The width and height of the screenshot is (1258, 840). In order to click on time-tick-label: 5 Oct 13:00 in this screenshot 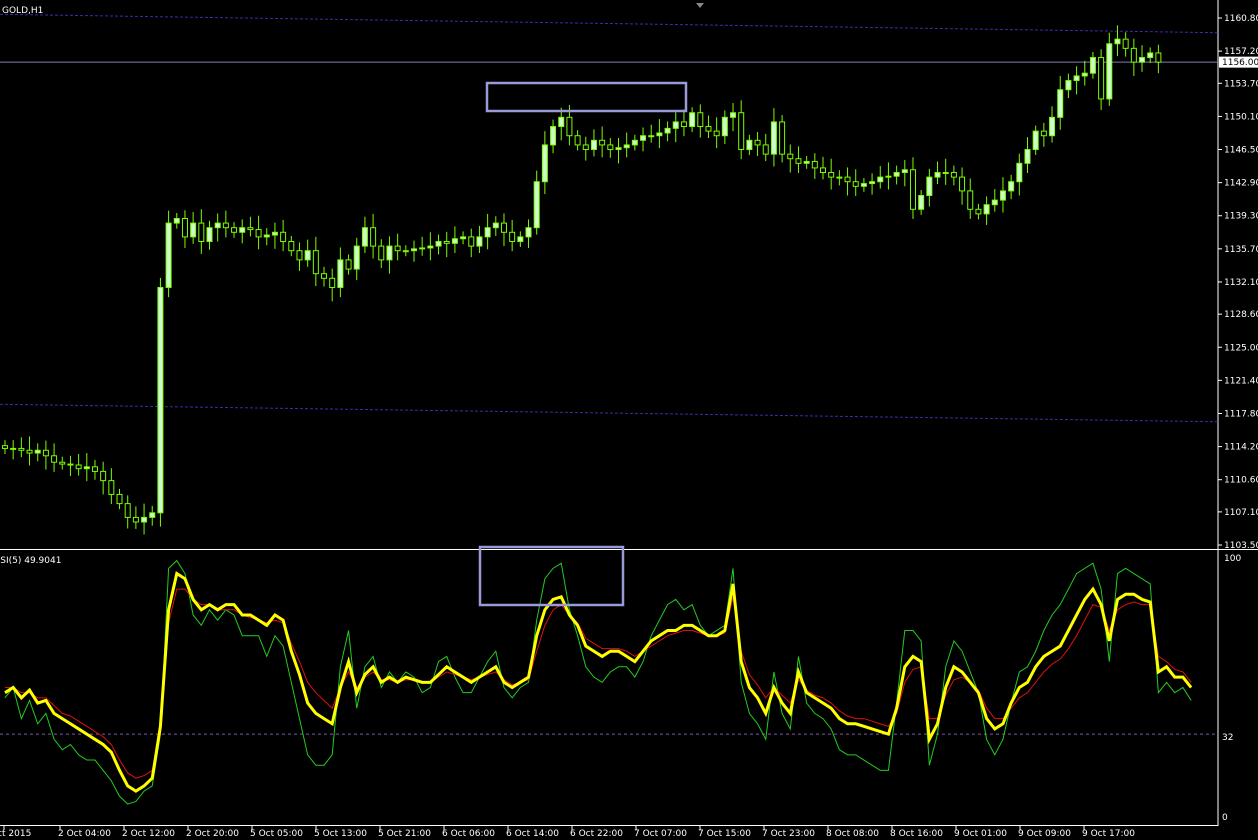, I will do `click(340, 834)`.